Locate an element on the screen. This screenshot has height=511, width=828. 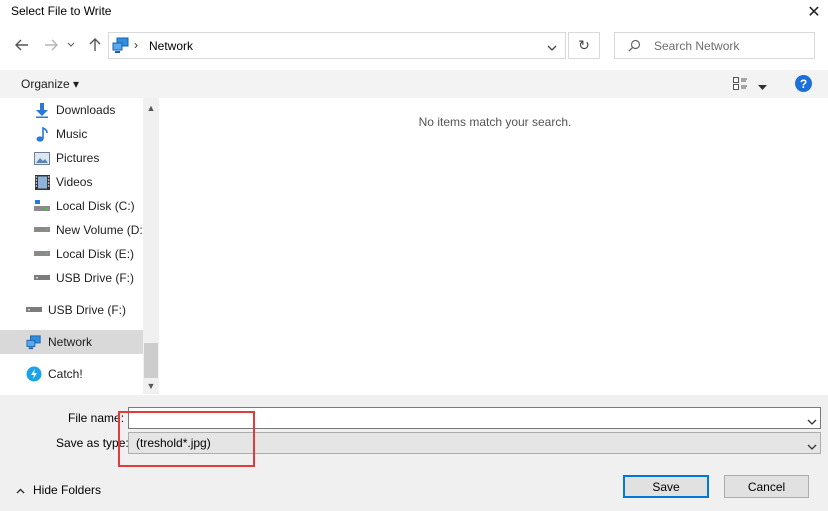
file-name-dropdown-chevron-icon is located at coordinates (812, 422).